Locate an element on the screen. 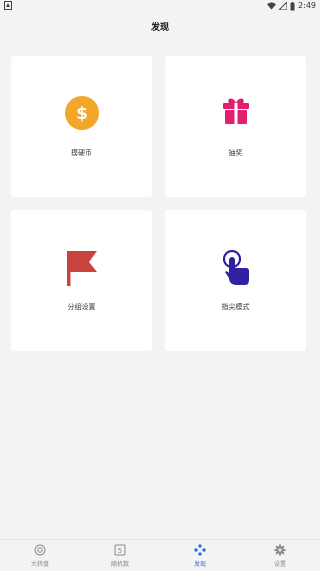 This screenshot has width=320, height=571. flag-icon is located at coordinates (81, 268).